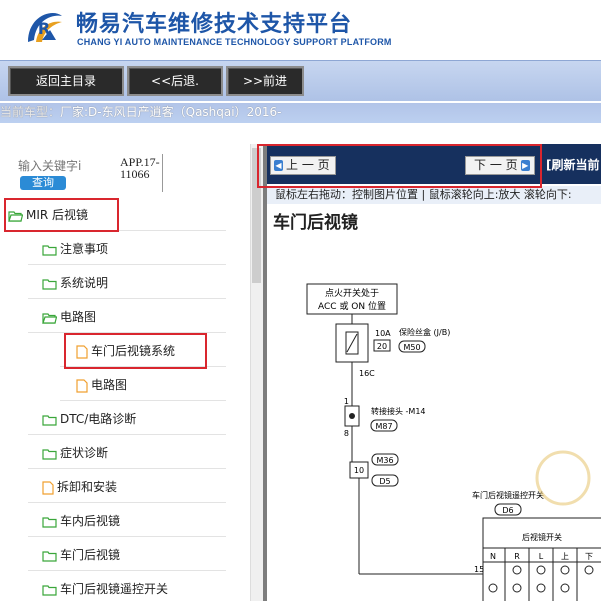  What do you see at coordinates (541, 556) in the screenshot?
I see `switch-col-l: L` at bounding box center [541, 556].